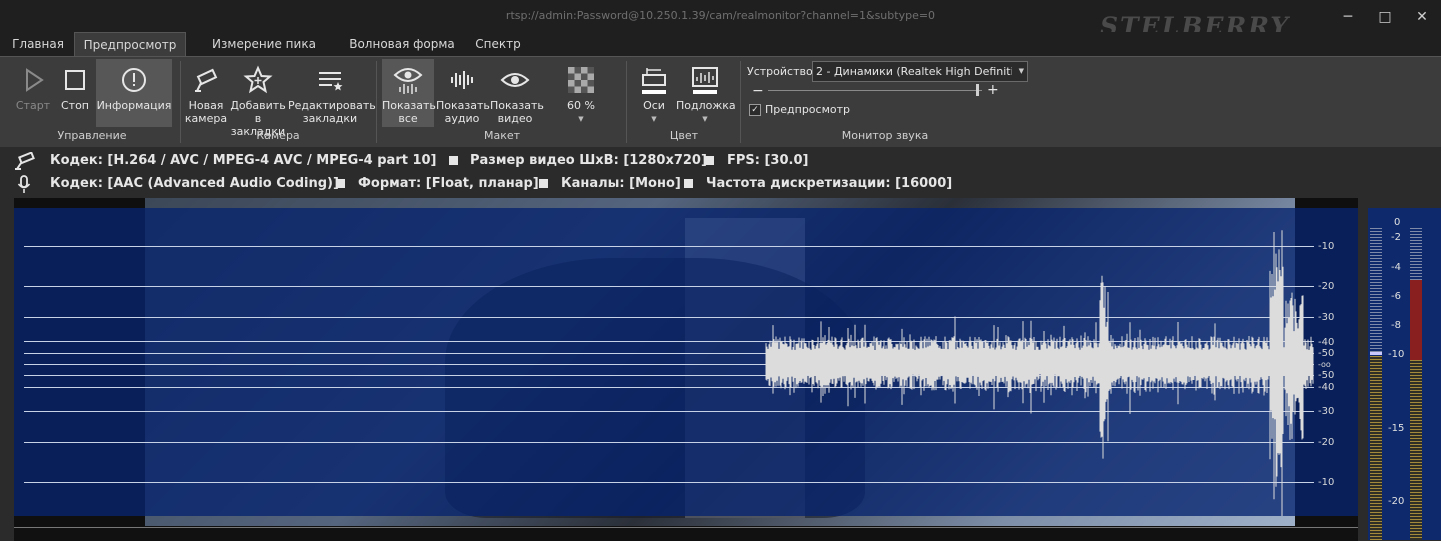  What do you see at coordinates (1385, 17) in the screenshot?
I see `maximize-button: □` at bounding box center [1385, 17].